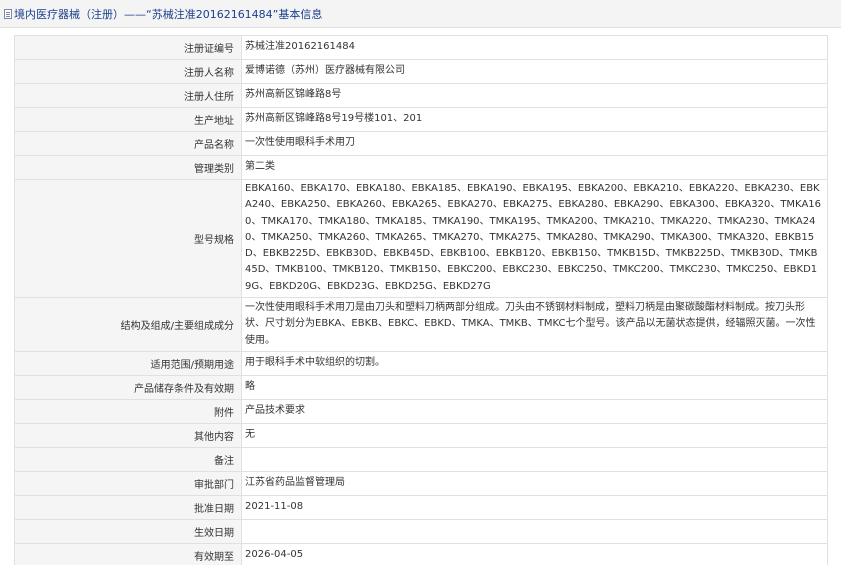 Image resolution: width=841 pixels, height=565 pixels. I want to click on row-label-expiry-date: 有效期至, so click(128, 553).